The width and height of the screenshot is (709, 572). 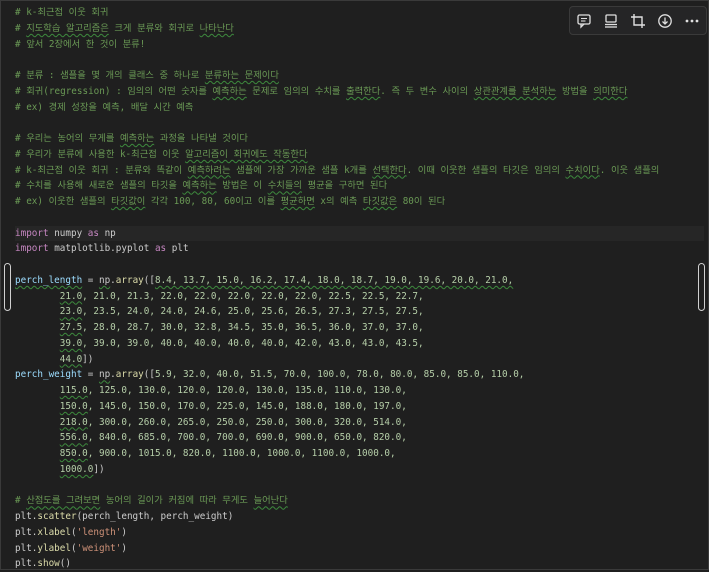 What do you see at coordinates (359, 155) in the screenshot?
I see `code-line: # 우리가 분류에 사용한 k-최근접 이웃 알고리즘이 회귀에도 작동한다` at bounding box center [359, 155].